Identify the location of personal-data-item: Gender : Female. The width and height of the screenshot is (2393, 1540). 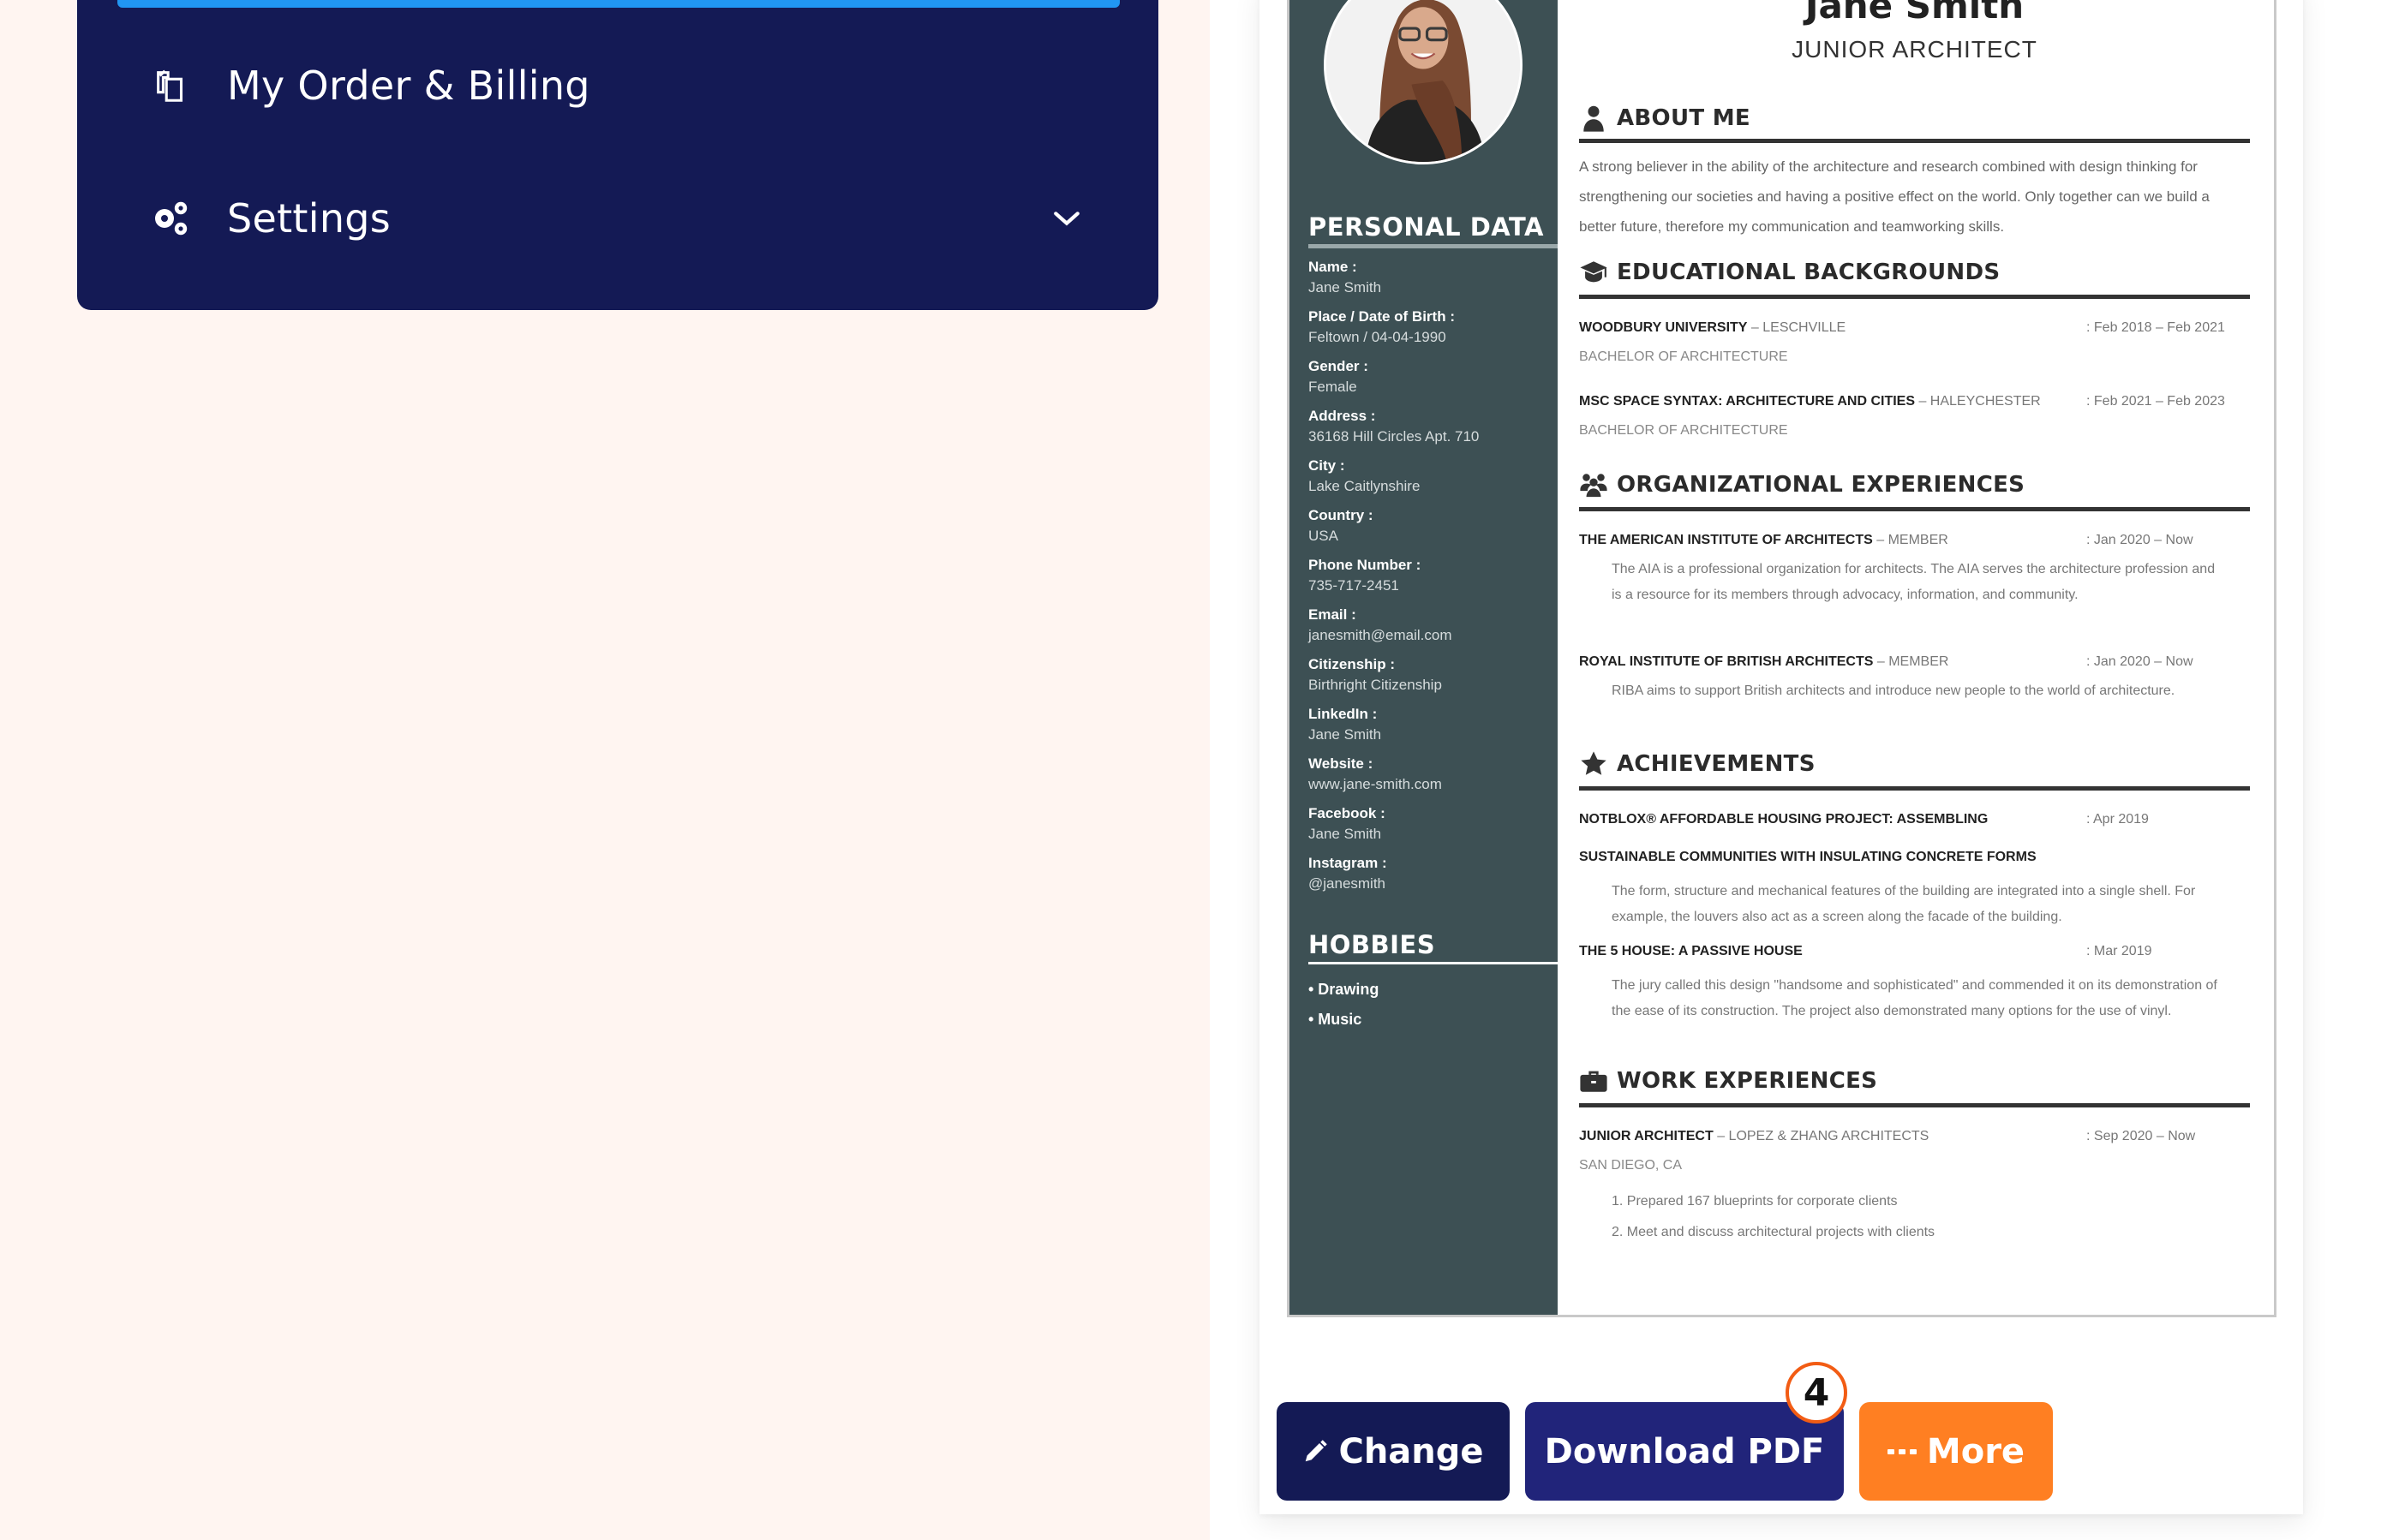
(1429, 381).